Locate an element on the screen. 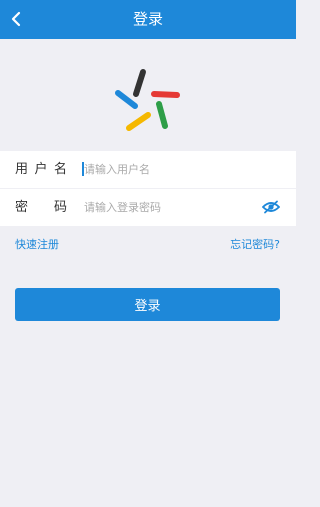 This screenshot has width=320, height=507. login-form: 用 户 名 密 码 is located at coordinates (148, 188).